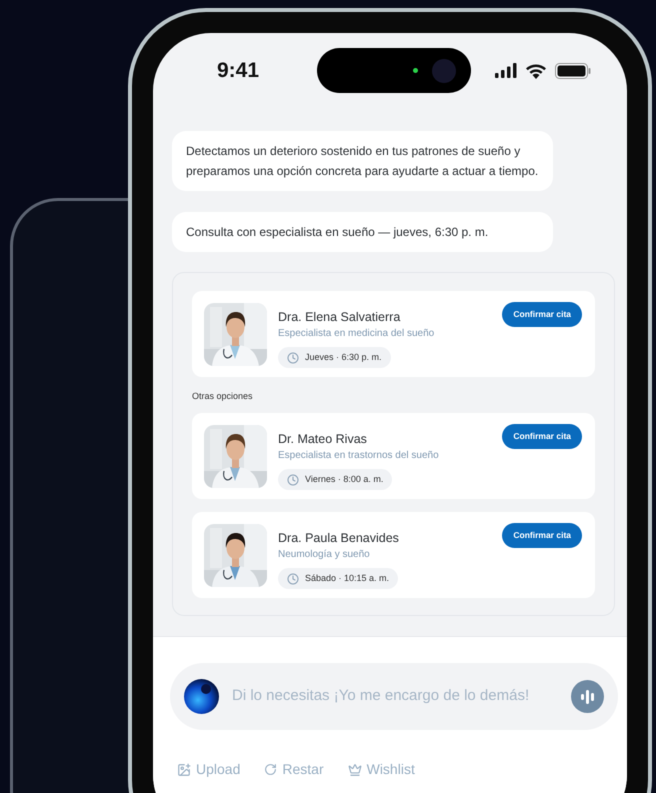 Image resolution: width=656 pixels, height=793 pixels. I want to click on signal-icon, so click(506, 70).